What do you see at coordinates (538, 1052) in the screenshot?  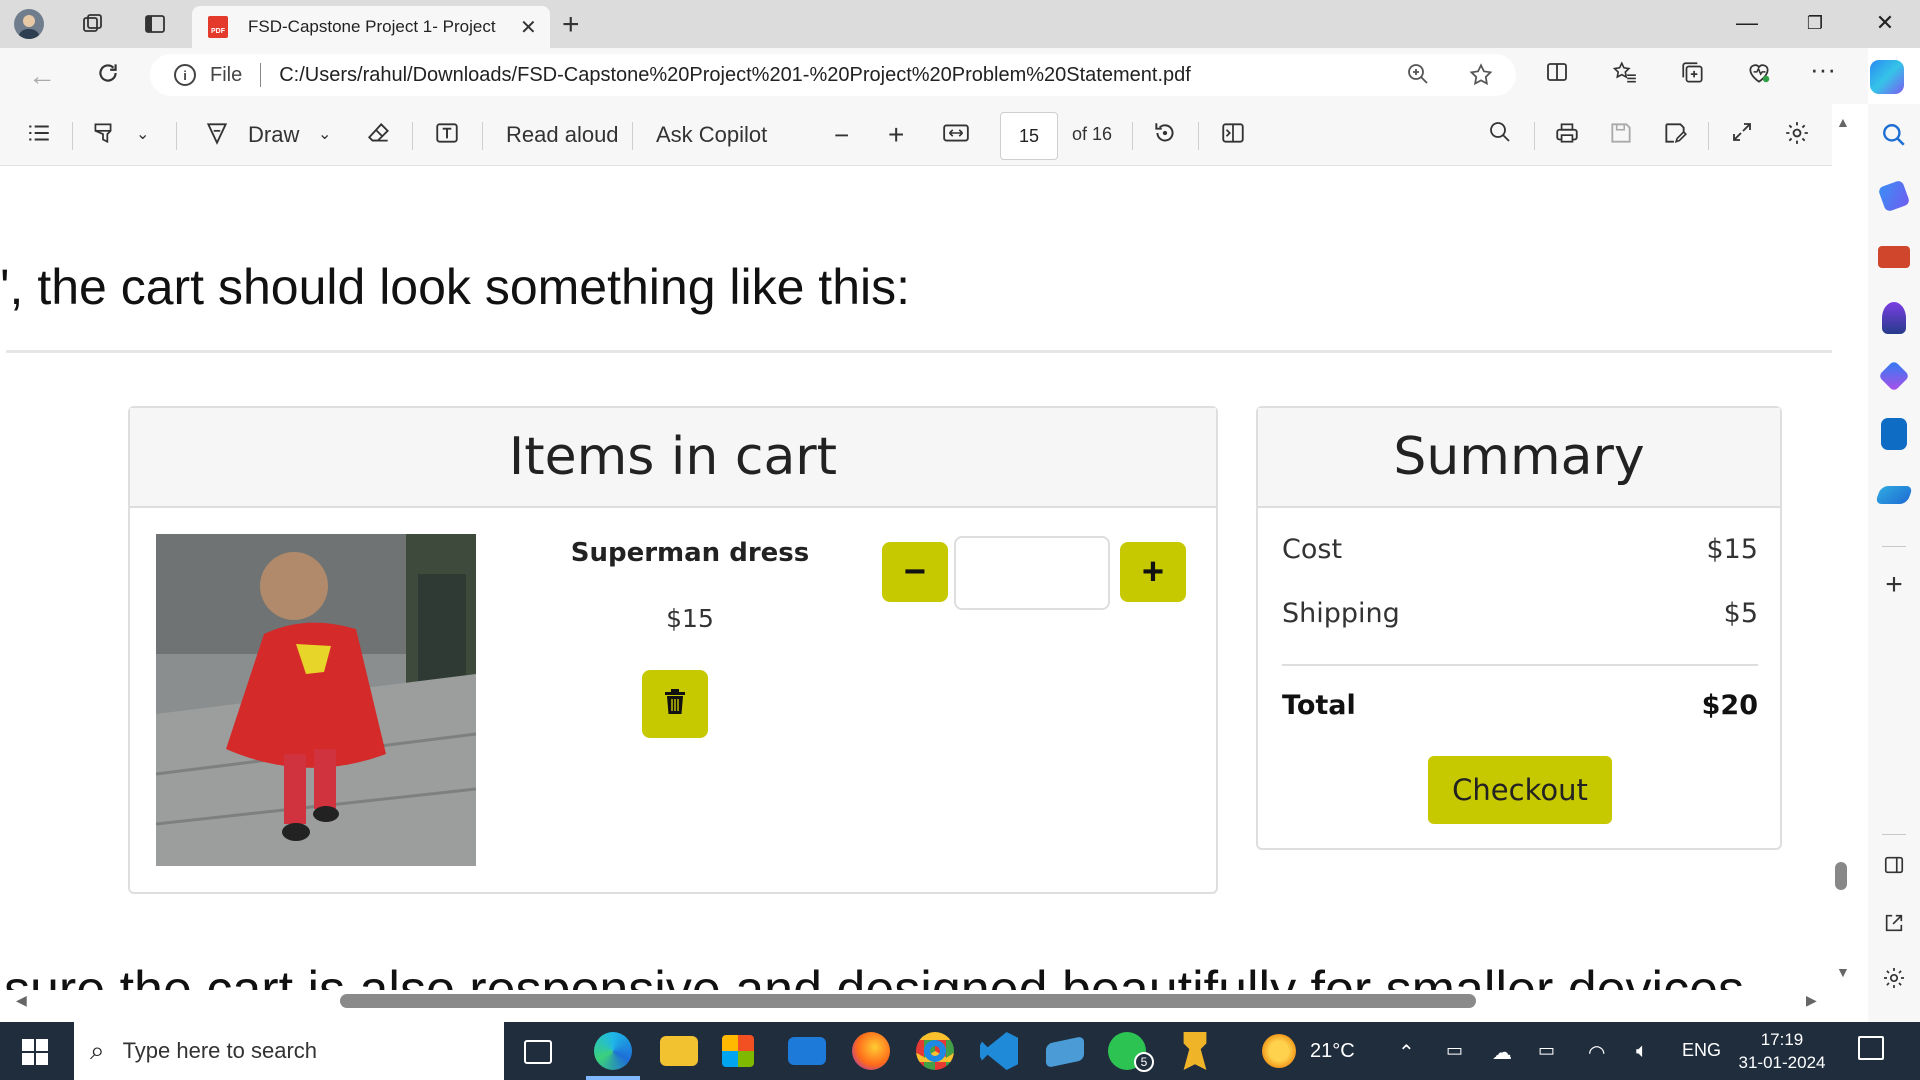 I see `task-view-icon` at bounding box center [538, 1052].